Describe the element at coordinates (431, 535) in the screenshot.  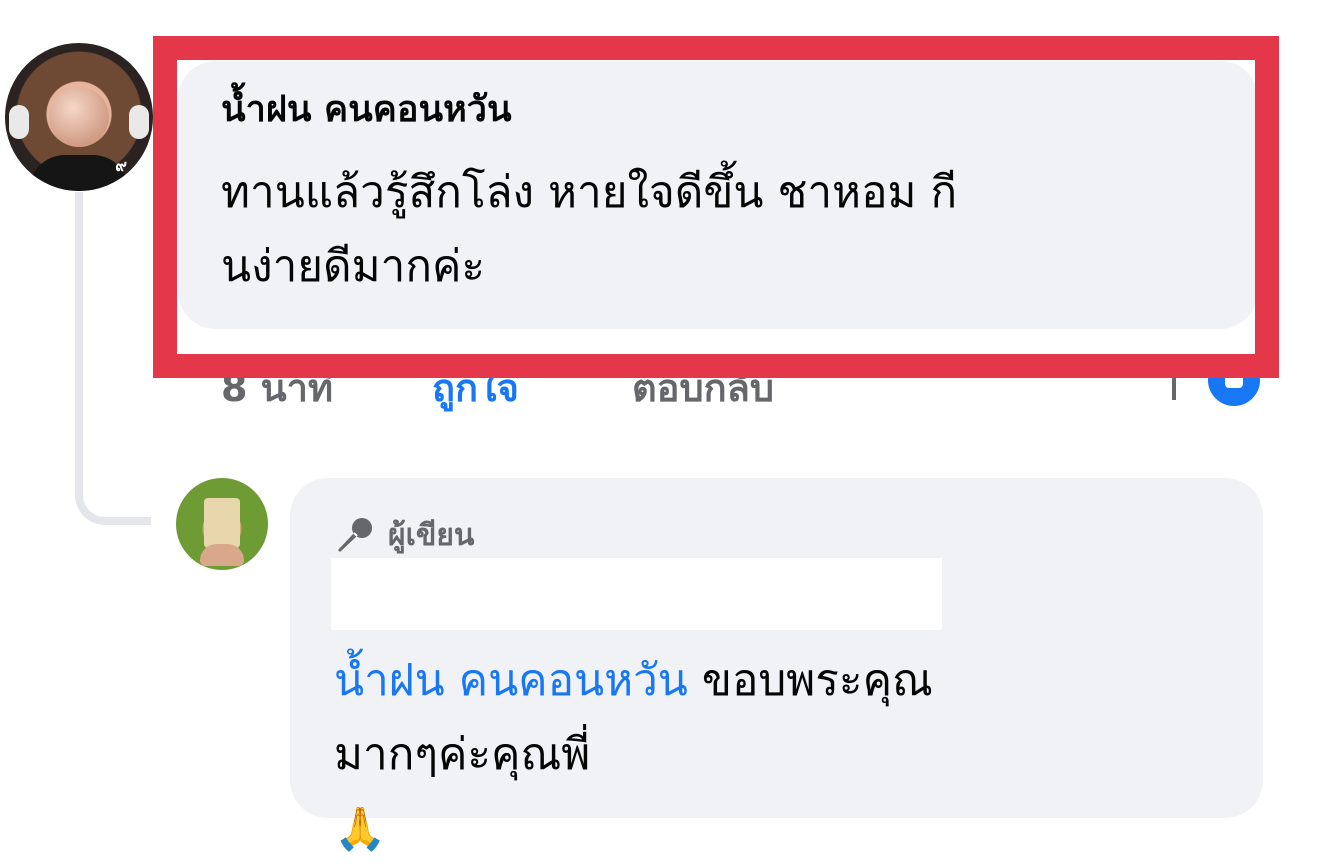
I see `author-badge-label: ผู้เขียน` at that location.